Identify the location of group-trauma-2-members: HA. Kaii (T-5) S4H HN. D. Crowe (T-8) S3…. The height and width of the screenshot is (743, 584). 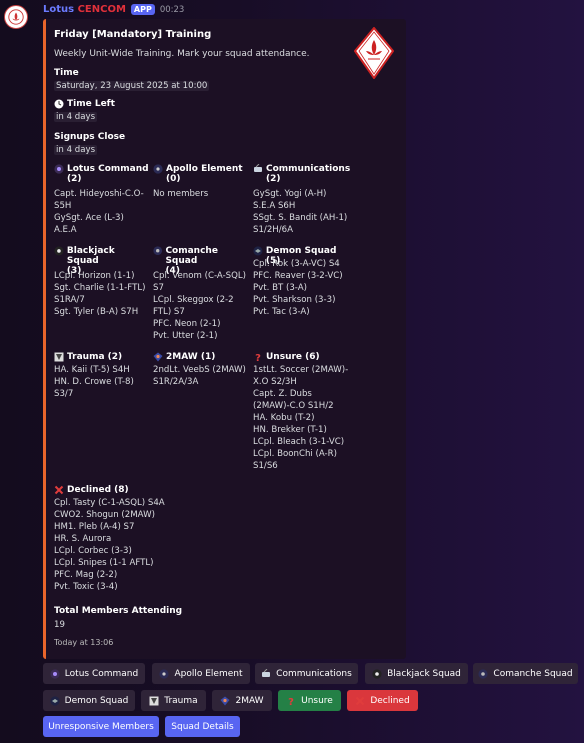
(94, 382).